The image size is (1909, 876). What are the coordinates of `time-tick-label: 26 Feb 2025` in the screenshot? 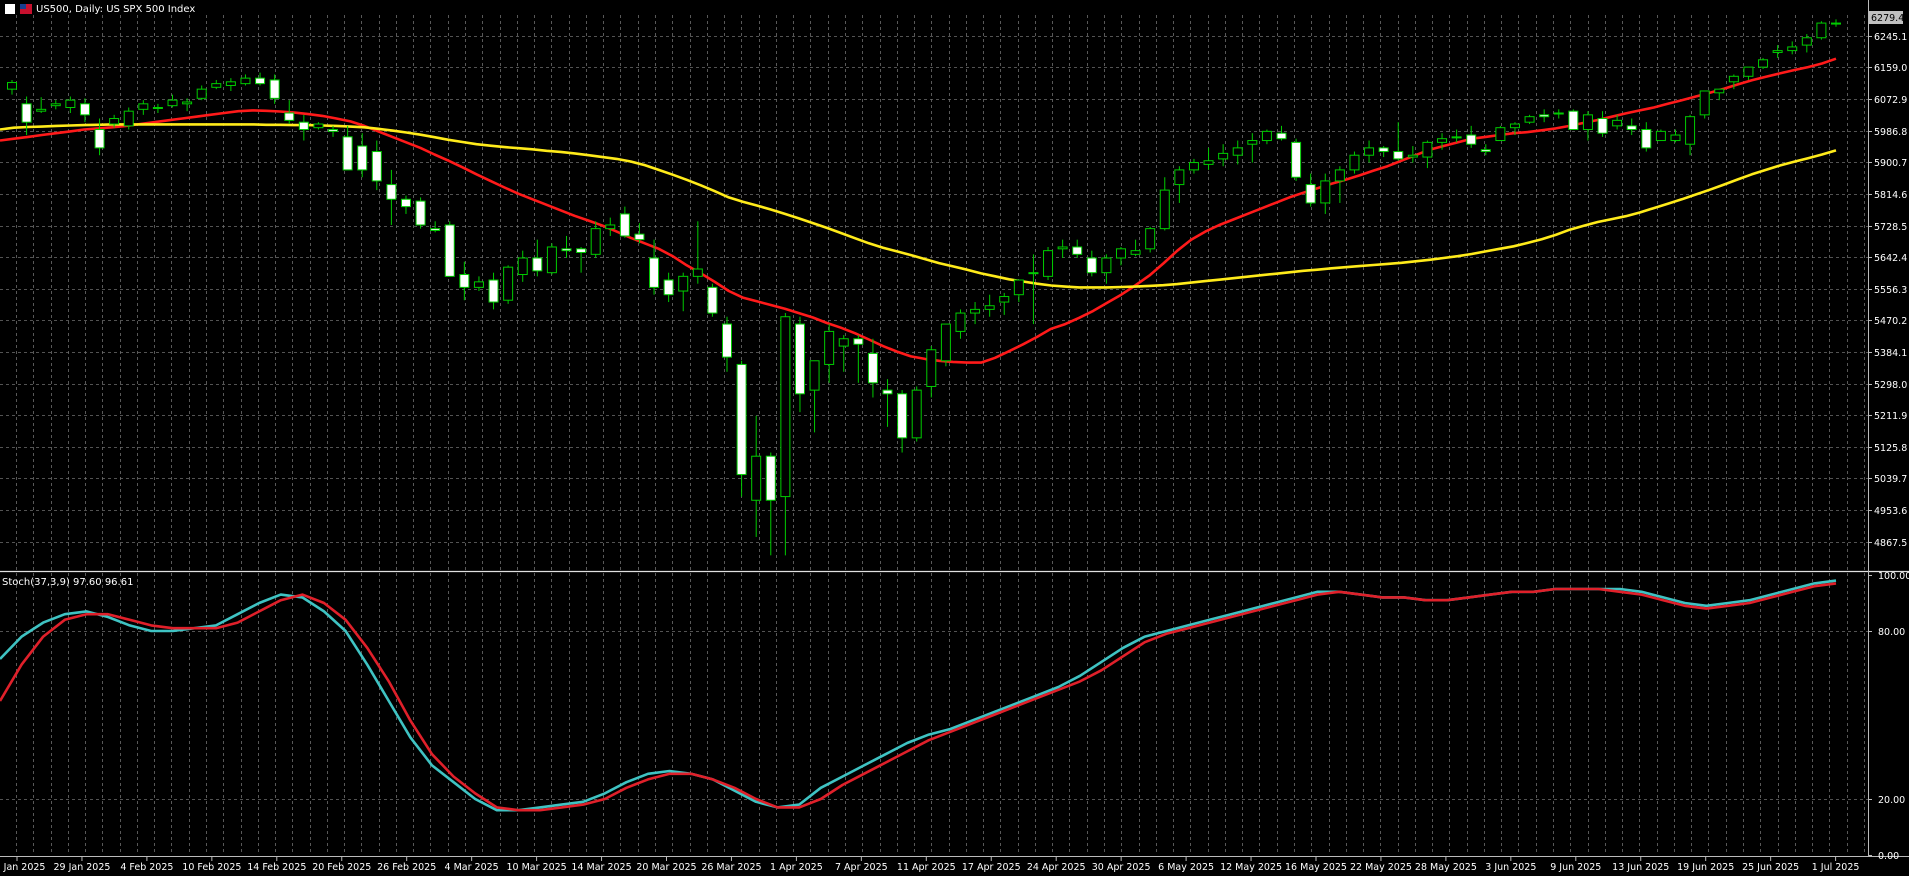 It's located at (406, 867).